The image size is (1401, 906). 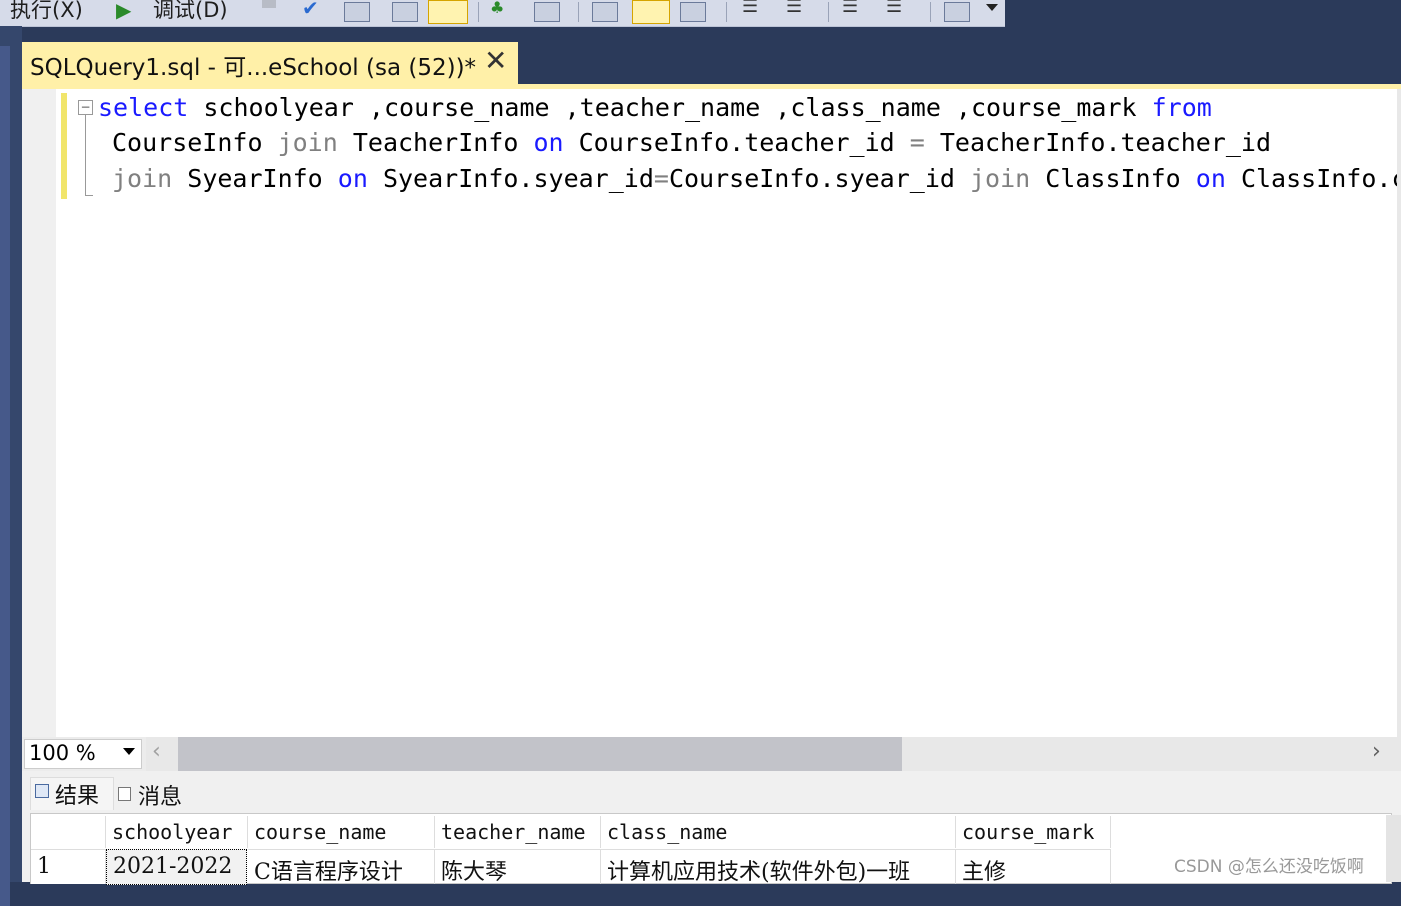 I want to click on scrollbar-thumb, so click(x=540, y=754).